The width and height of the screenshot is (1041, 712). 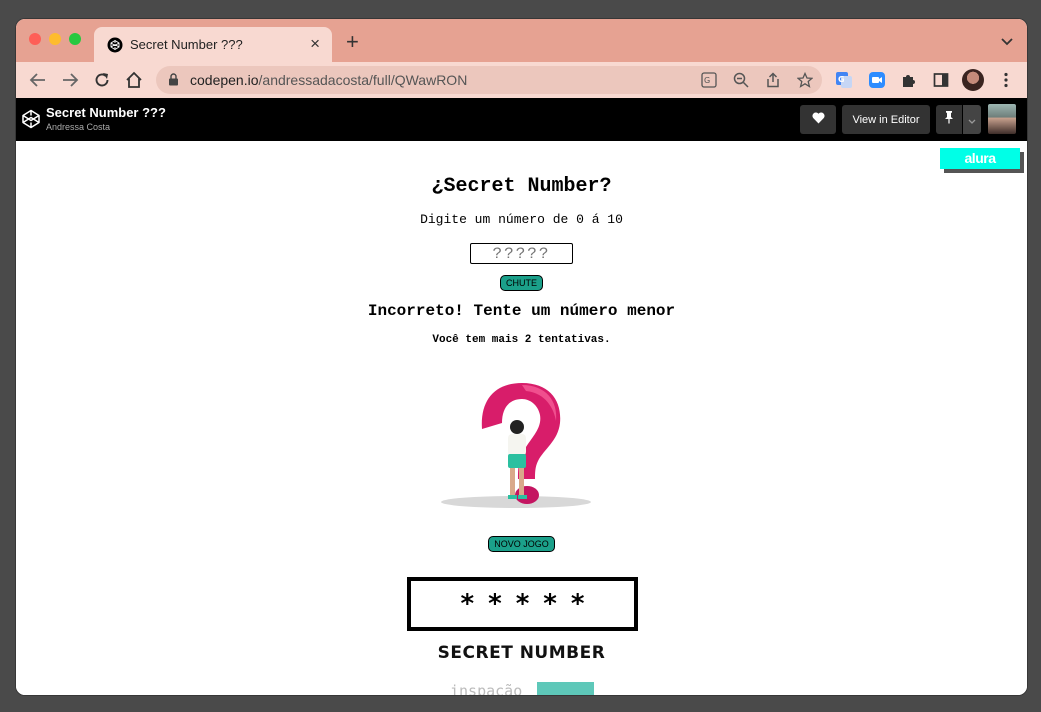 I want to click on zoom-extension-icon, so click(x=877, y=80).